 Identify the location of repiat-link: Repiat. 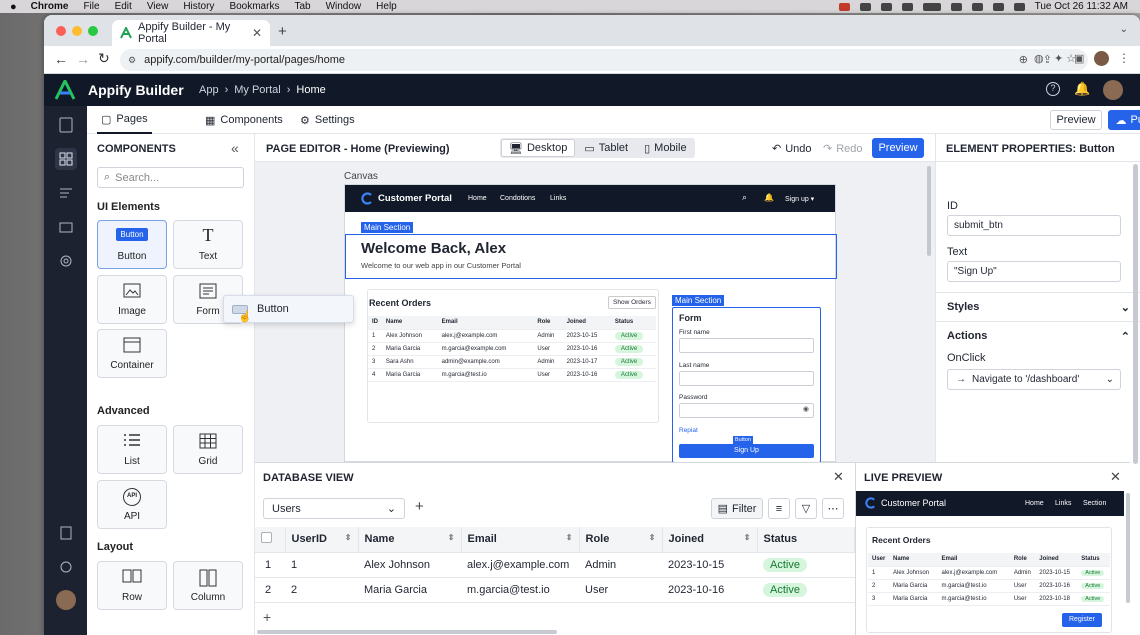
(688, 430).